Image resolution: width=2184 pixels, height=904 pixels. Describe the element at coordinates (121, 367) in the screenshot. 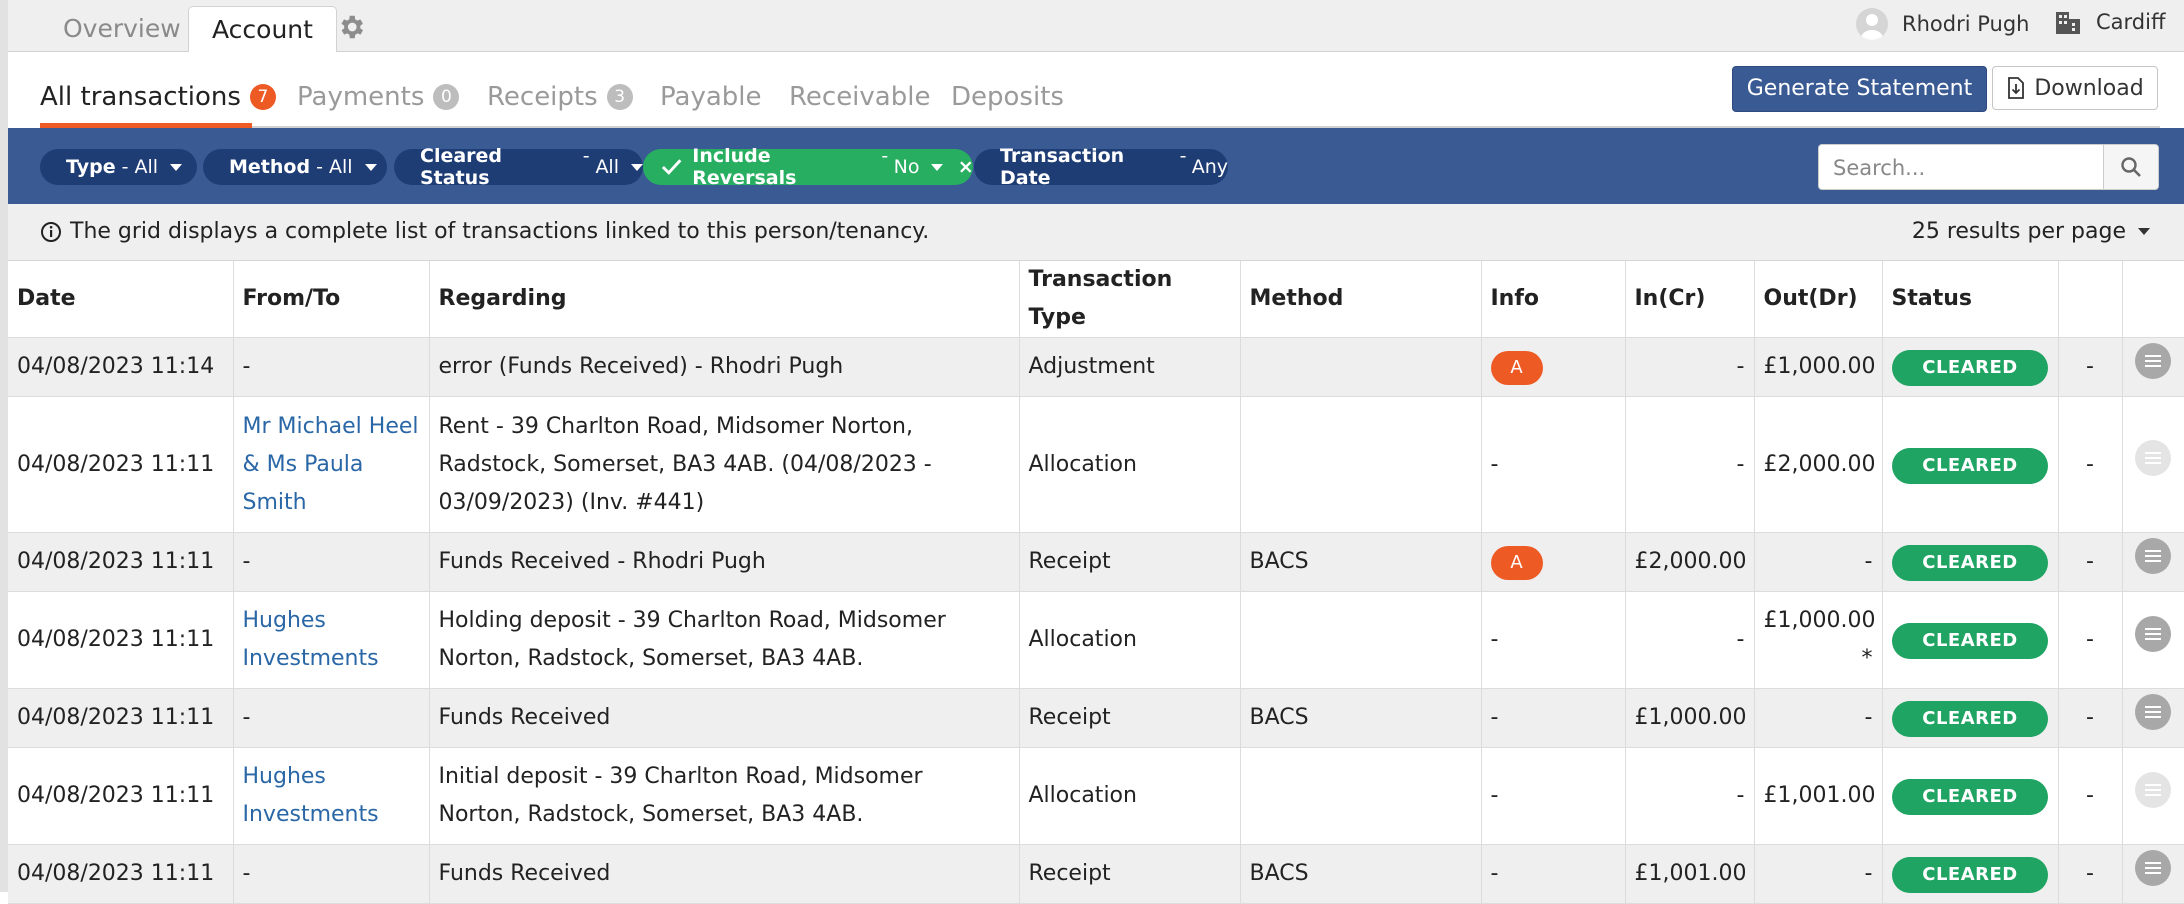

I see `cell-date: 04/08/2023 11:14` at that location.